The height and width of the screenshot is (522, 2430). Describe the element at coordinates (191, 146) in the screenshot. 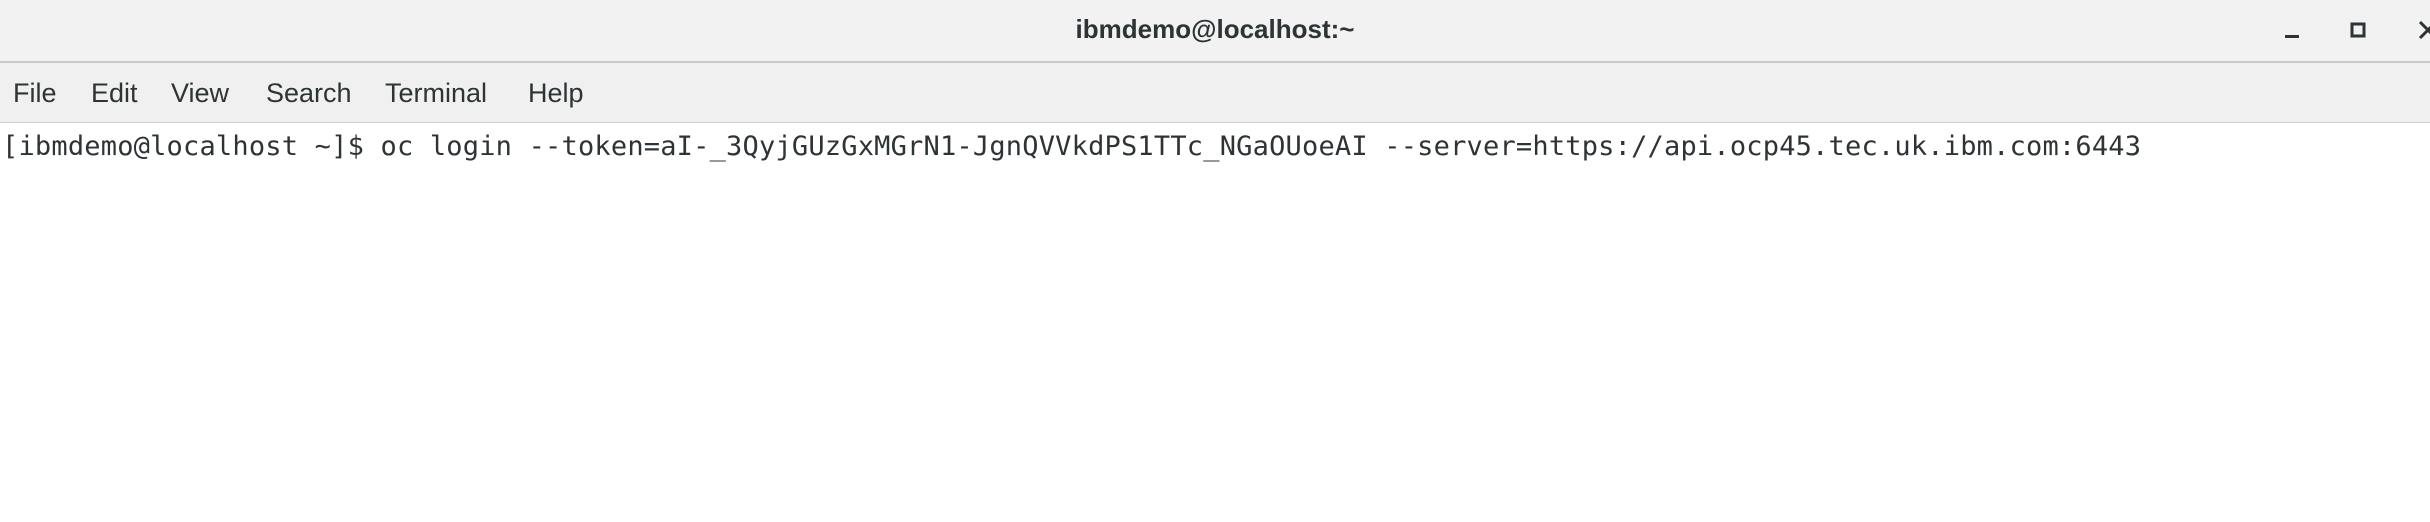

I see `shell-prompt: [ibmdemo@localhost ~]$` at that location.